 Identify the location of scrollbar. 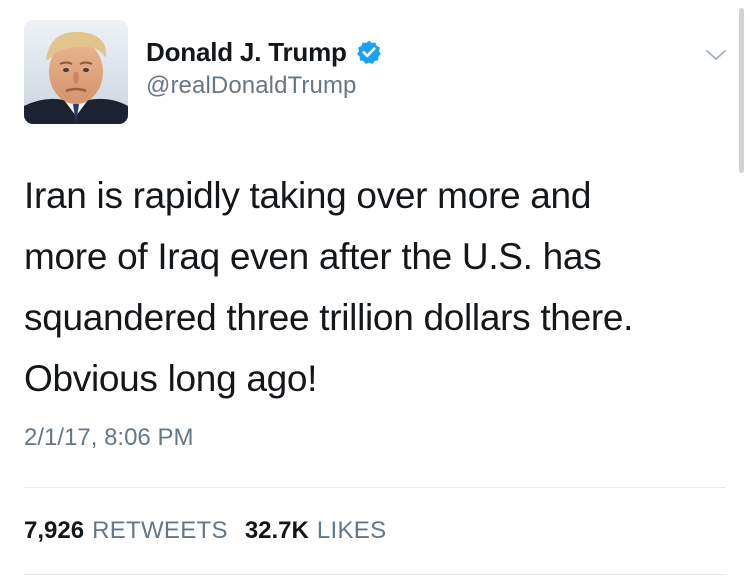
(741, 90).